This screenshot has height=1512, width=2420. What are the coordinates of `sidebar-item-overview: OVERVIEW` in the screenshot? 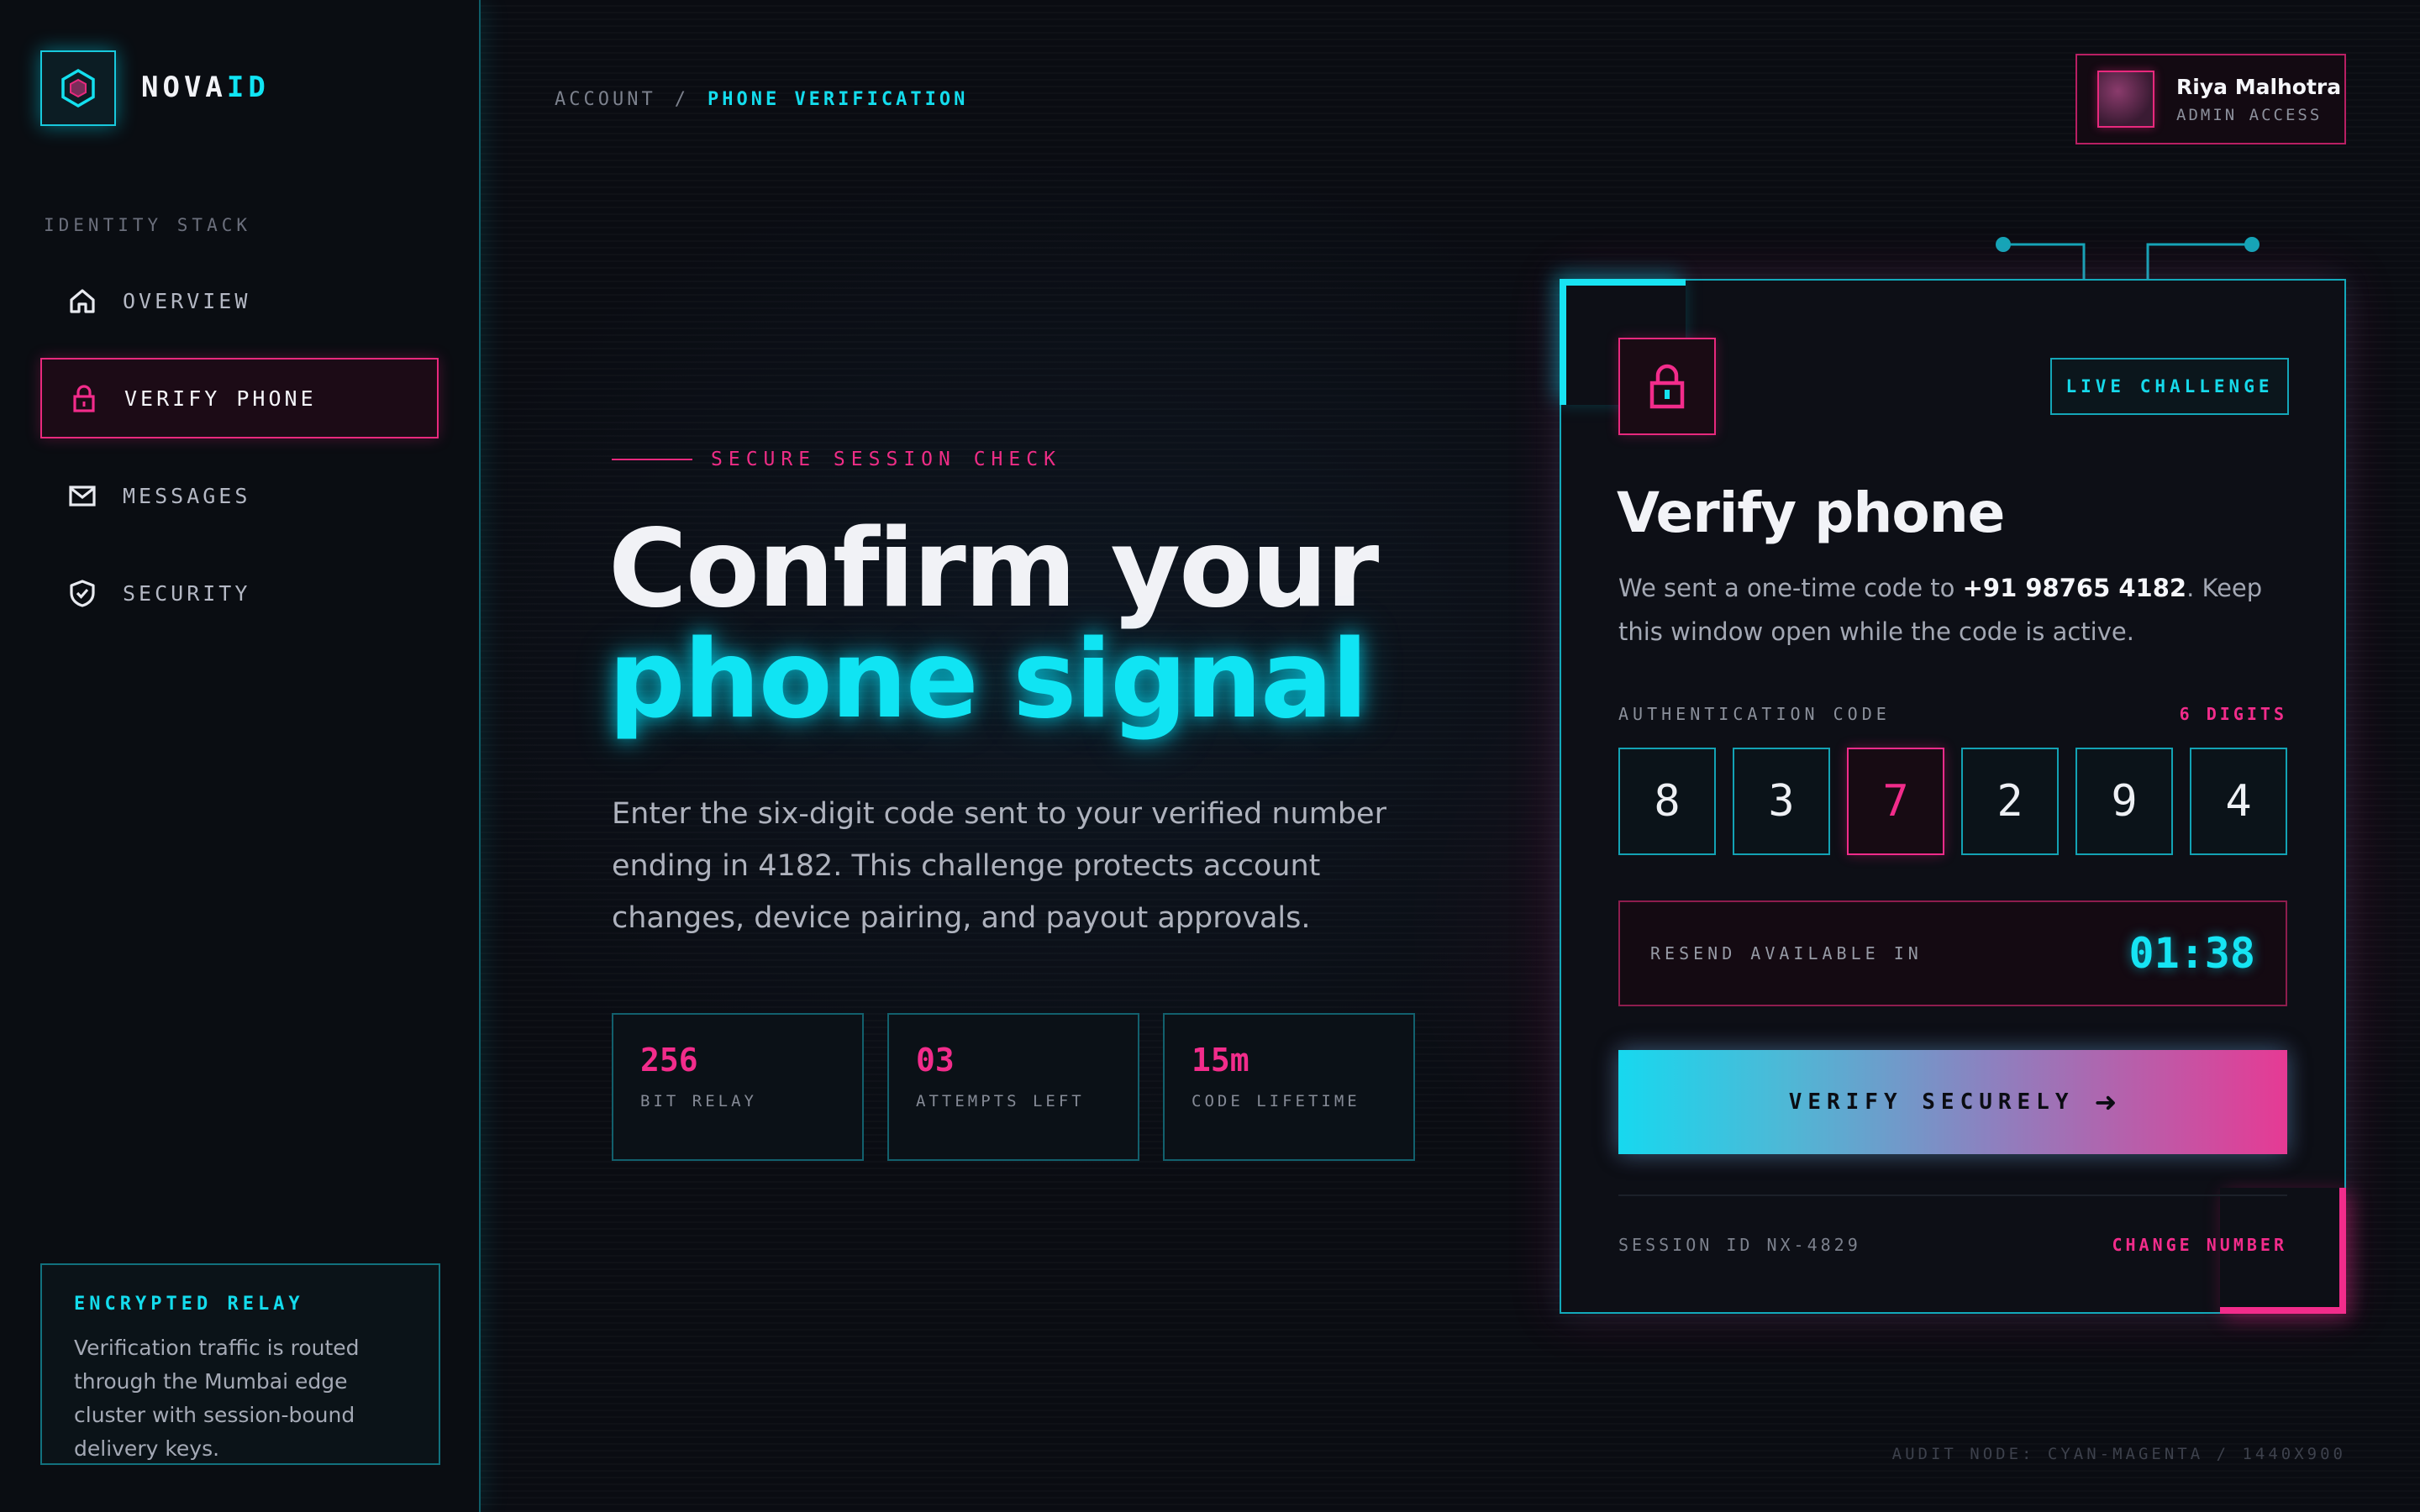 It's located at (240, 300).